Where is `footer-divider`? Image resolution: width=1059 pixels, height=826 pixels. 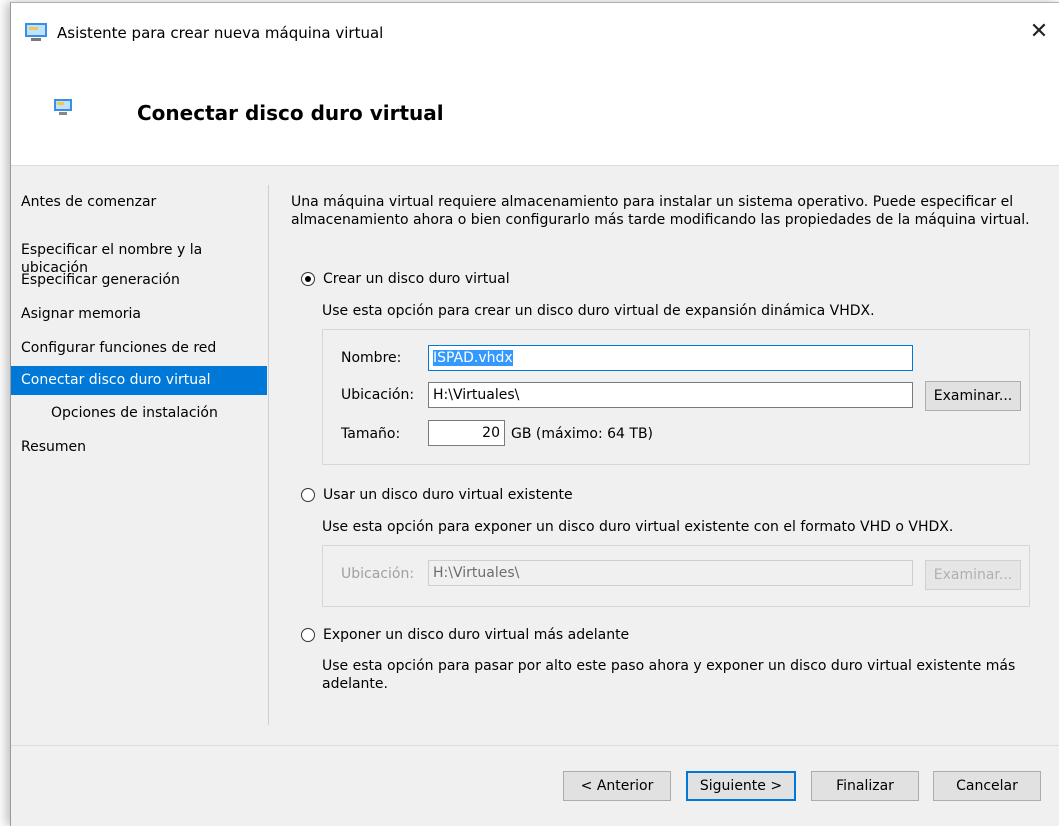 footer-divider is located at coordinates (535, 745).